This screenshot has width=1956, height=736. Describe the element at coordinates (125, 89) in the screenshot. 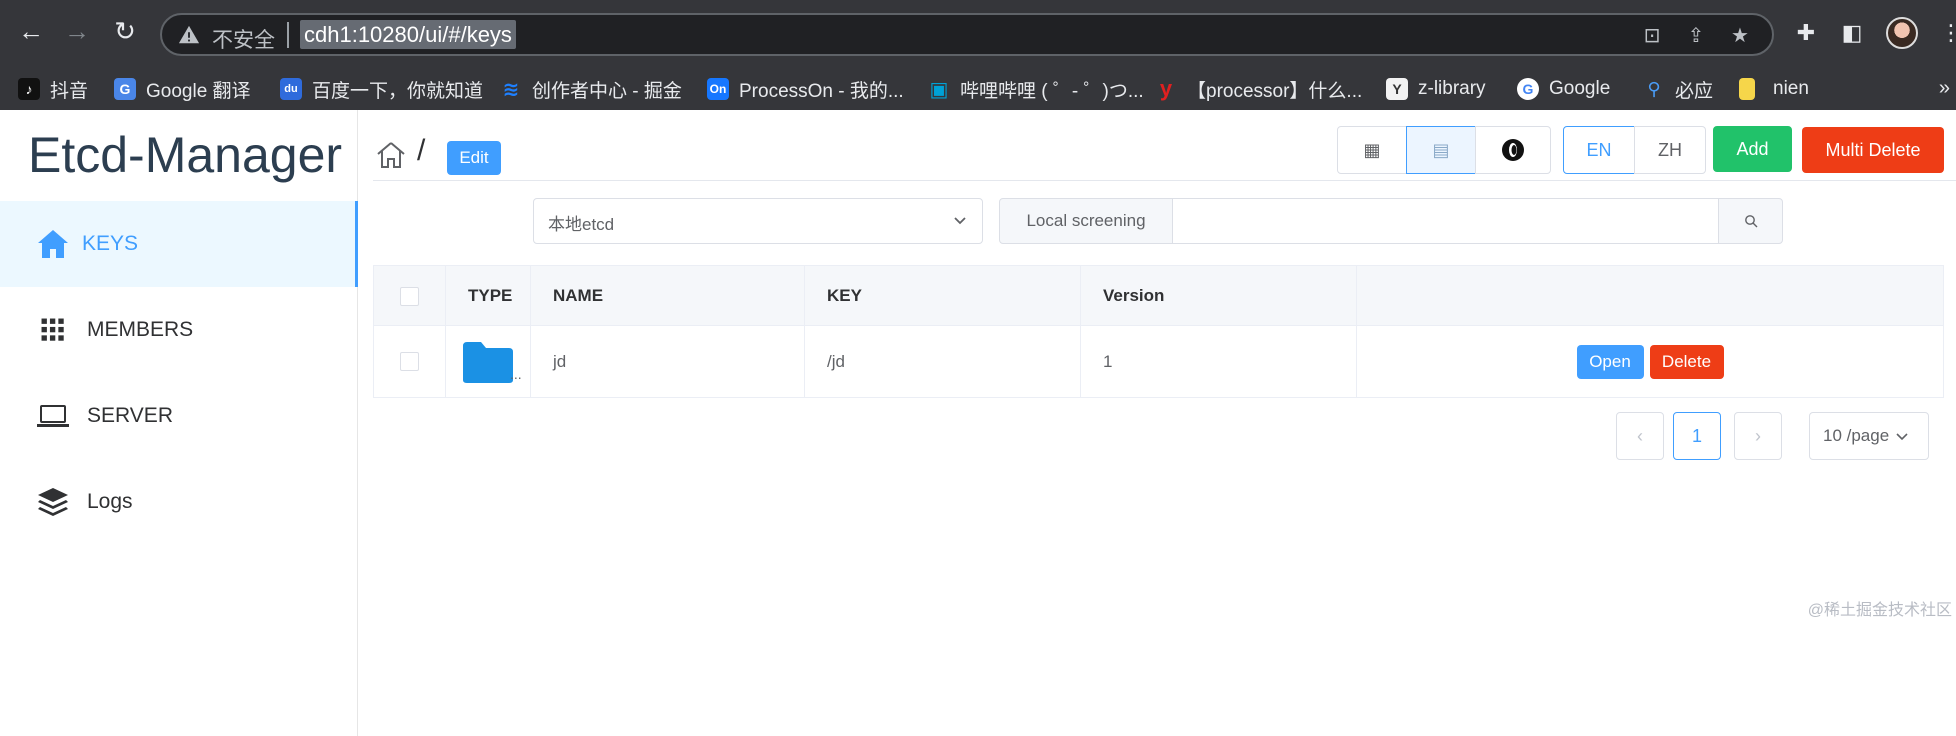

I see `google-translate-icon: G` at that location.